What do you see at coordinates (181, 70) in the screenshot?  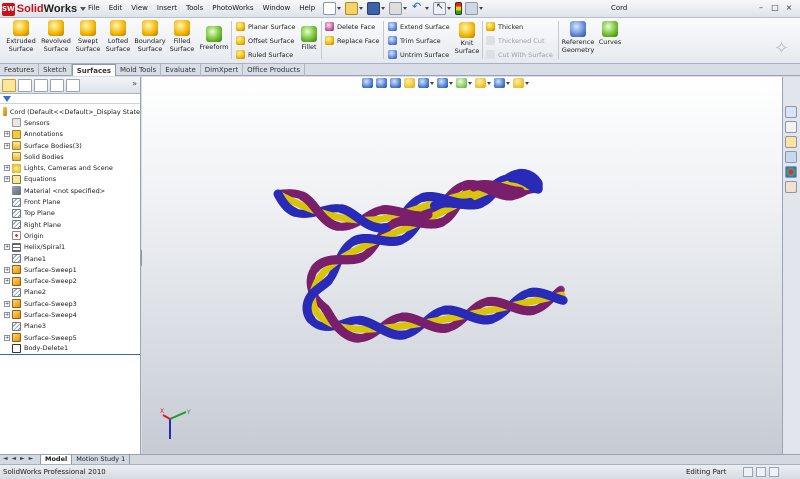 I see `tab-evaluate: Evaluate` at bounding box center [181, 70].